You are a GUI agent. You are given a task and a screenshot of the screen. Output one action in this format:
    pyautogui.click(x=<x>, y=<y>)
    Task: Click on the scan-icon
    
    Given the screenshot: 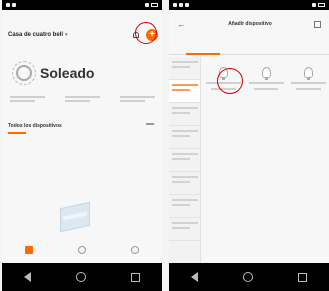 What is the action you would take?
    pyautogui.click(x=317, y=24)
    